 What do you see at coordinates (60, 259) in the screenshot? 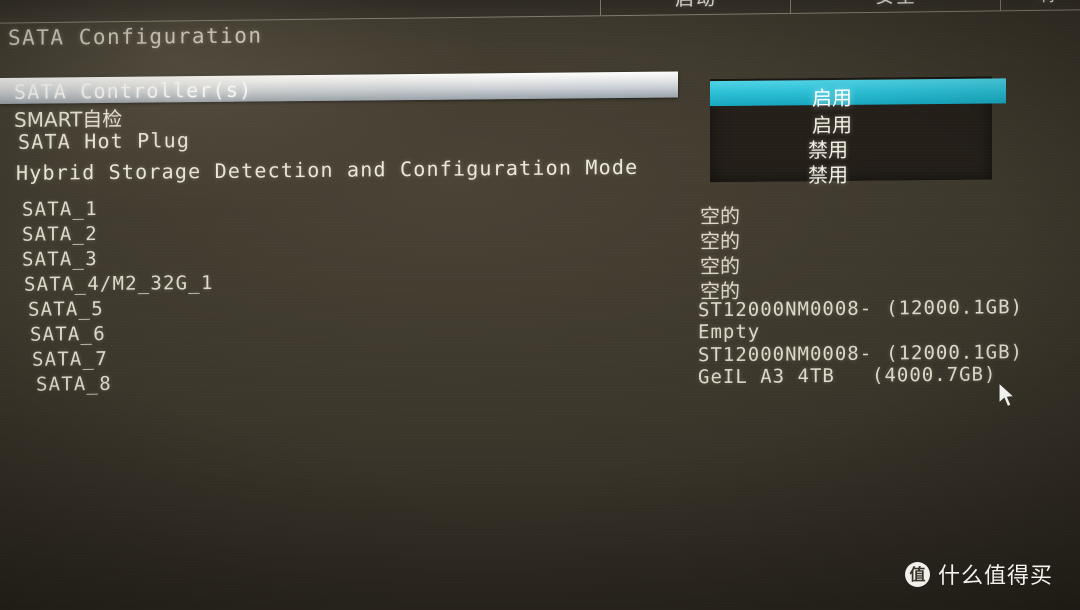
I see `port-label-sata-3: SATA_3` at bounding box center [60, 259].